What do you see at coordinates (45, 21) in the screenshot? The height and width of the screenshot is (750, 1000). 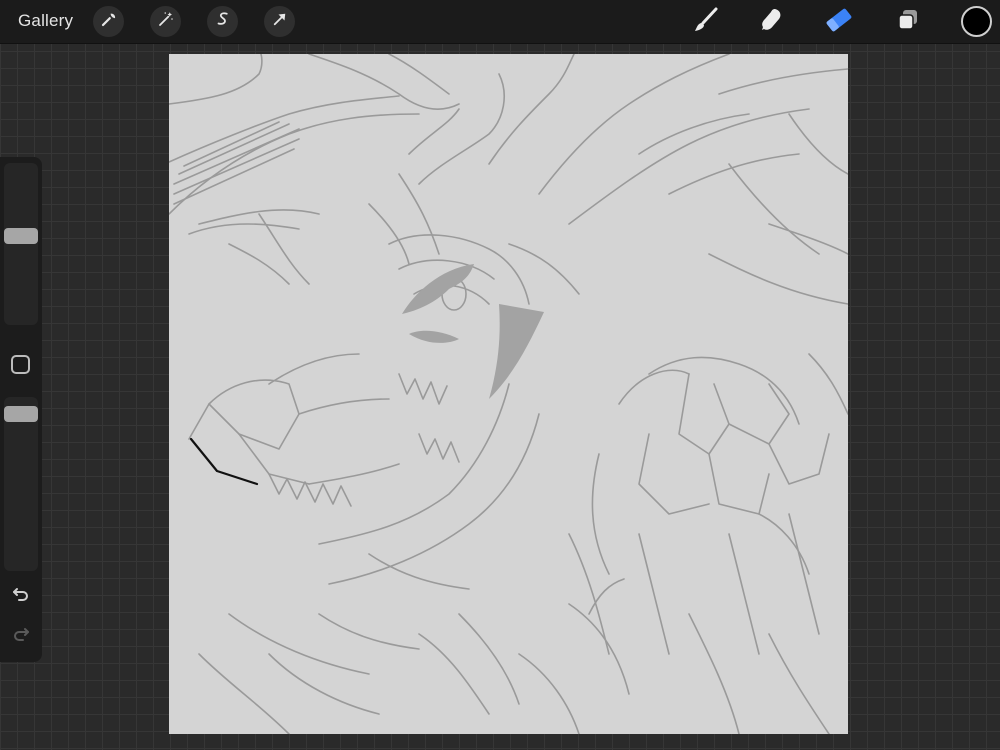 I see `gallery-button: Gallery` at bounding box center [45, 21].